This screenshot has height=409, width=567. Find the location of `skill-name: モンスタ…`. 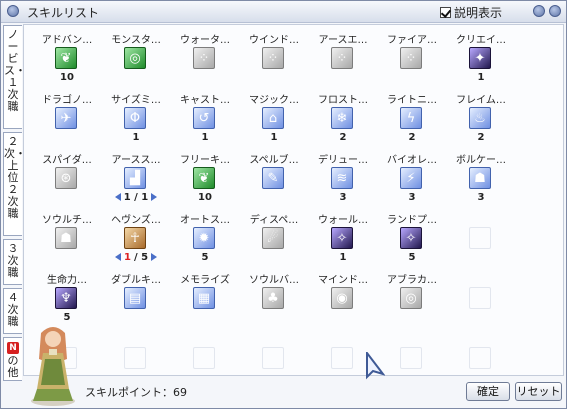

skill-name: モンスタ… is located at coordinates (136, 40).